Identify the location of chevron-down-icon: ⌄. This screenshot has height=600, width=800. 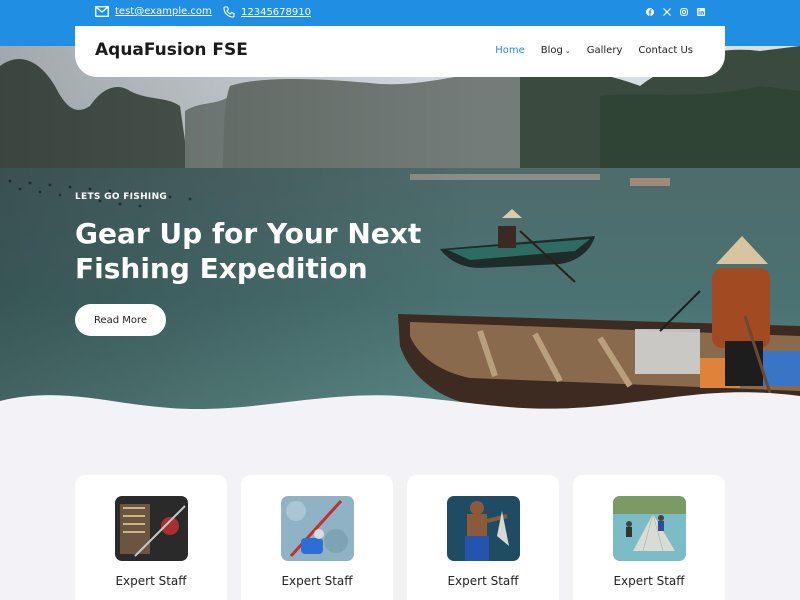
(567, 51).